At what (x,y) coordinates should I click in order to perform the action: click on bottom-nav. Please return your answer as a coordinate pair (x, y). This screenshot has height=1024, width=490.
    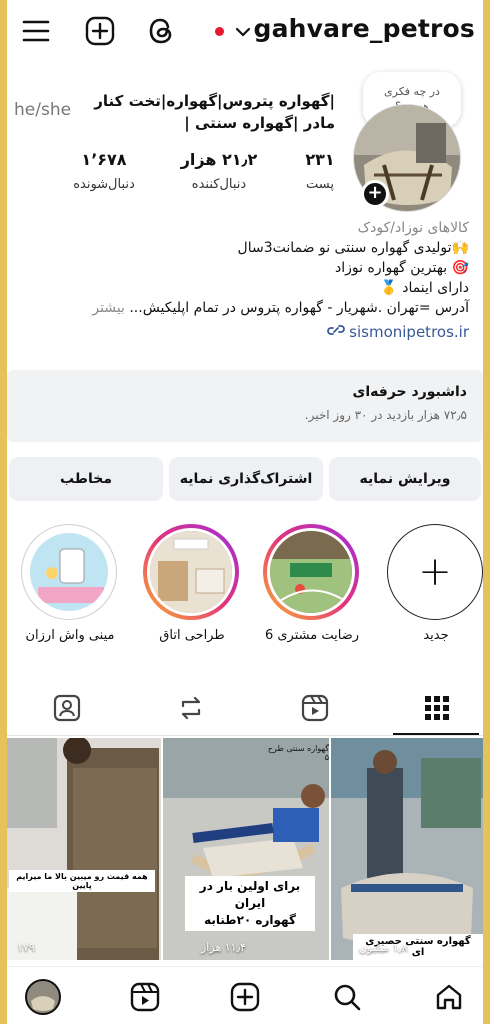
    Looking at the image, I should click on (245, 995).